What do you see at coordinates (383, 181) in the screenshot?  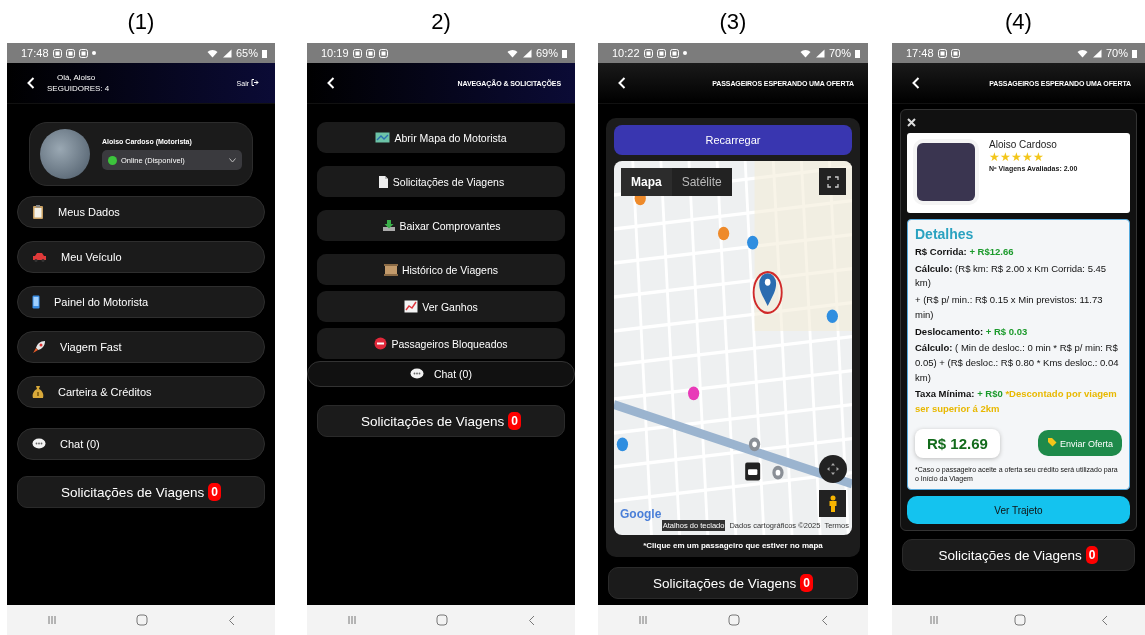 I see `document-icon` at bounding box center [383, 181].